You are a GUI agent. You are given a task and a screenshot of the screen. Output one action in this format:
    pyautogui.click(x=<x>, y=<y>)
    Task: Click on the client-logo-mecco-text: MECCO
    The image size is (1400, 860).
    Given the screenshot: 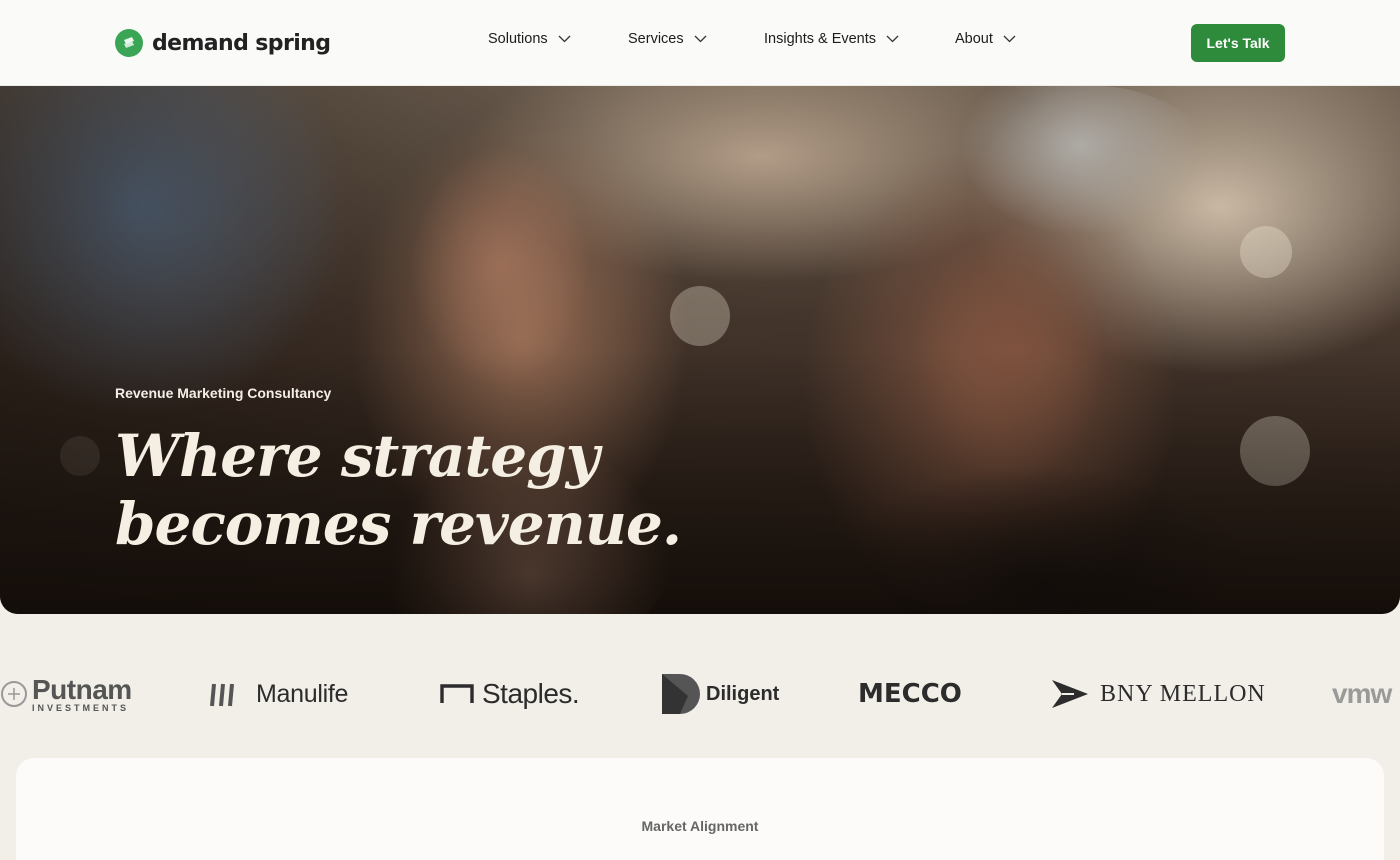 What is the action you would take?
    pyautogui.click(x=910, y=694)
    